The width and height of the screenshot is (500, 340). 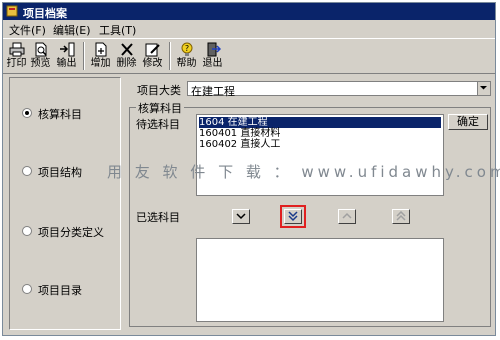 I want to click on option-label: 项目分类定义, so click(x=71, y=232).